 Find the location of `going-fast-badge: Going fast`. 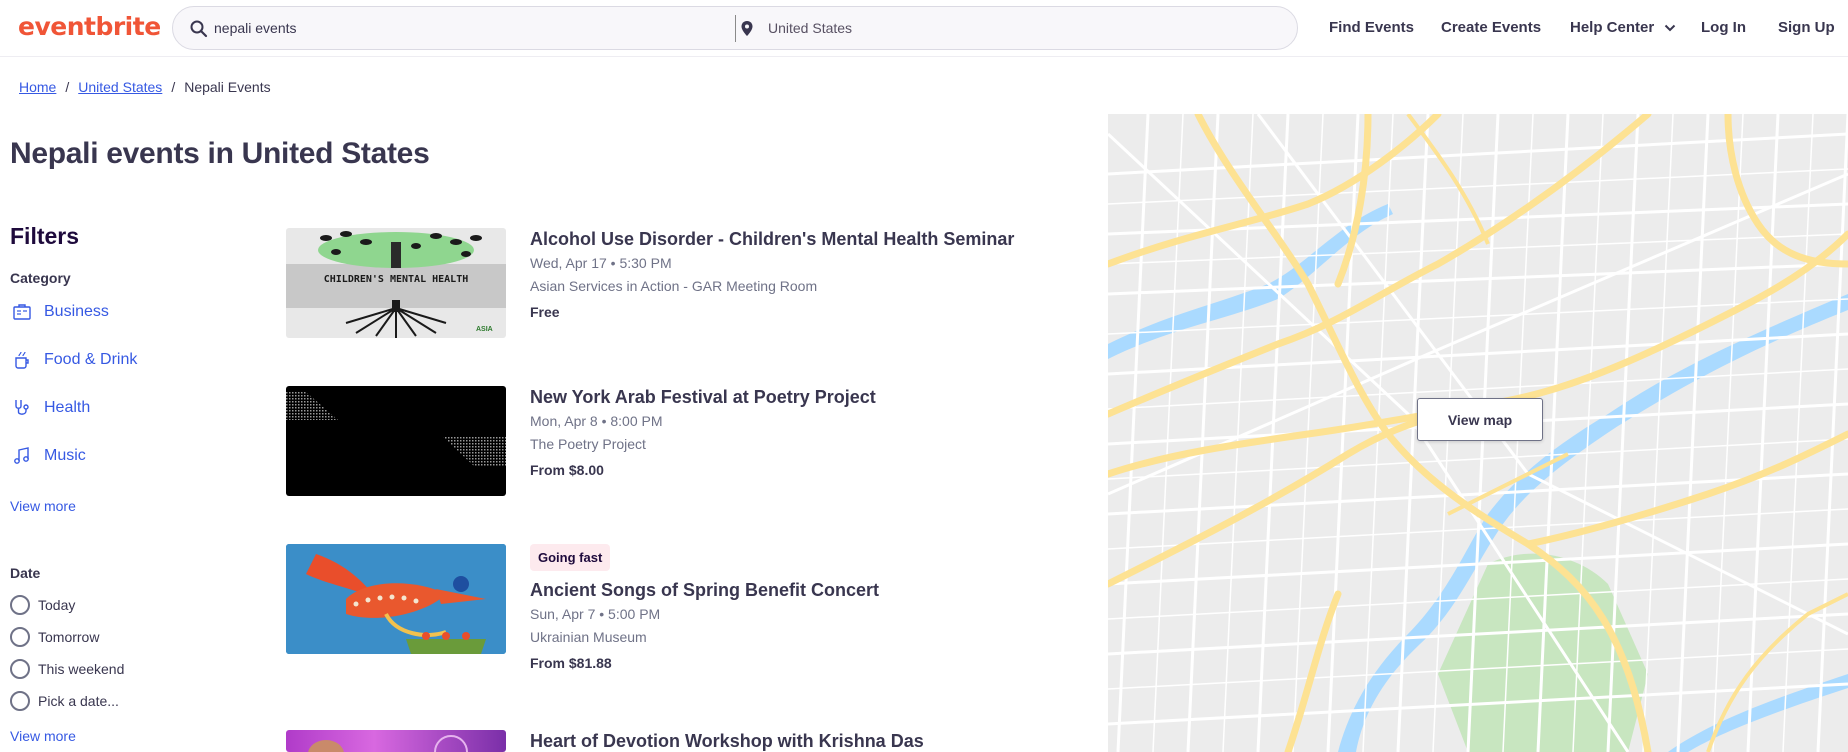

going-fast-badge: Going fast is located at coordinates (570, 557).